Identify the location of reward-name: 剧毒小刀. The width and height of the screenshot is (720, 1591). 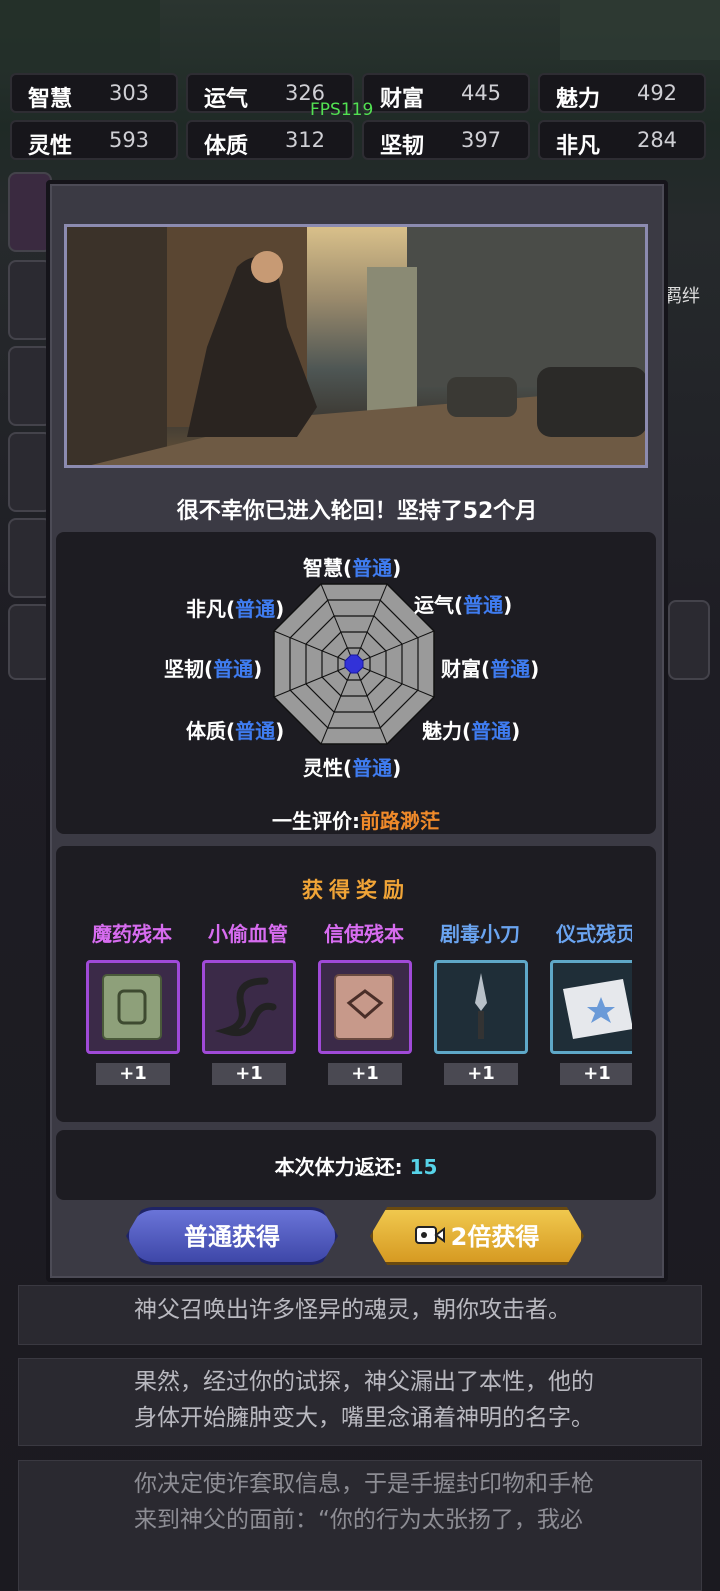
(480, 934).